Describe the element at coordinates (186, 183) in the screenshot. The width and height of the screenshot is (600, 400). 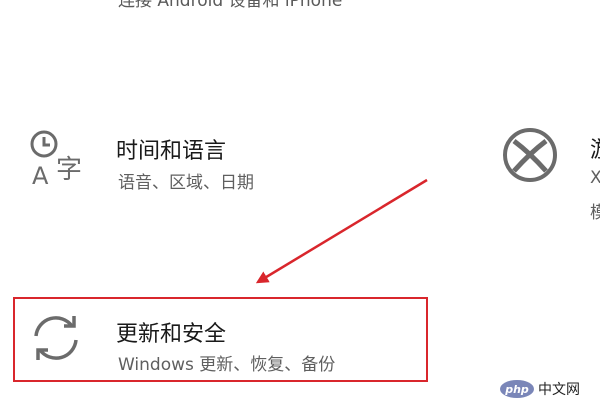
I see `tile-time-language-subtitle: 语音、区域、日期` at that location.